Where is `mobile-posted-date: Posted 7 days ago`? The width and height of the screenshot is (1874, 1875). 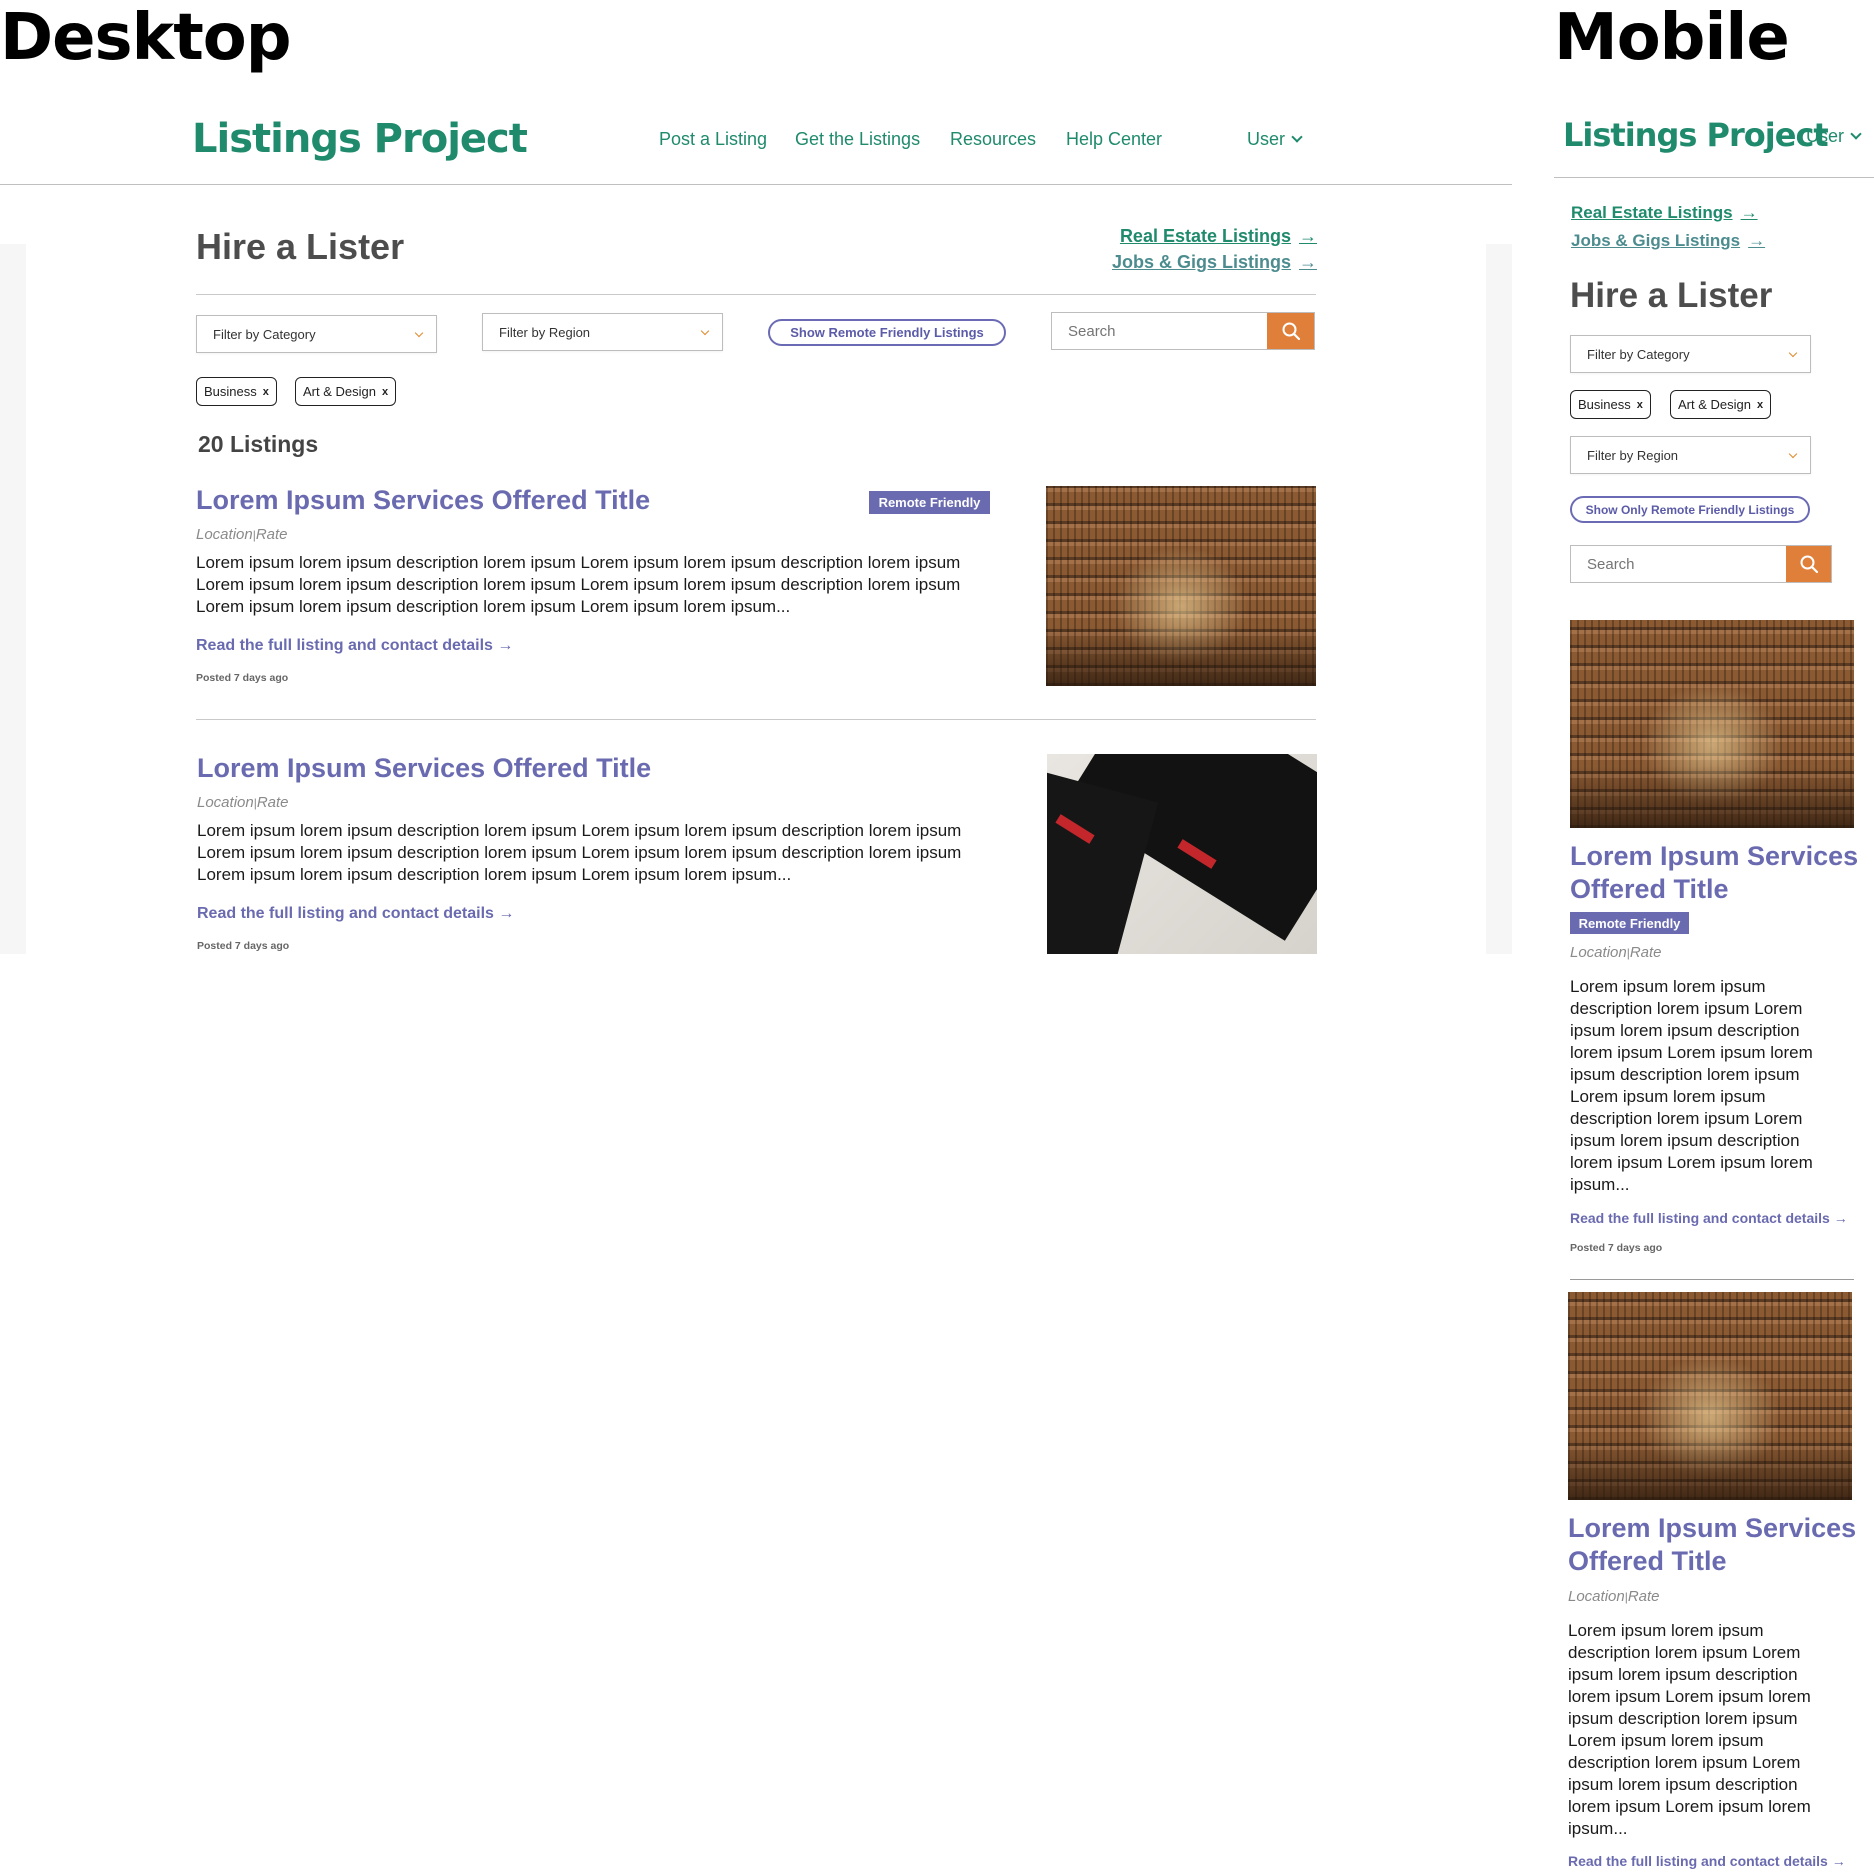 mobile-posted-date: Posted 7 days ago is located at coordinates (1616, 1248).